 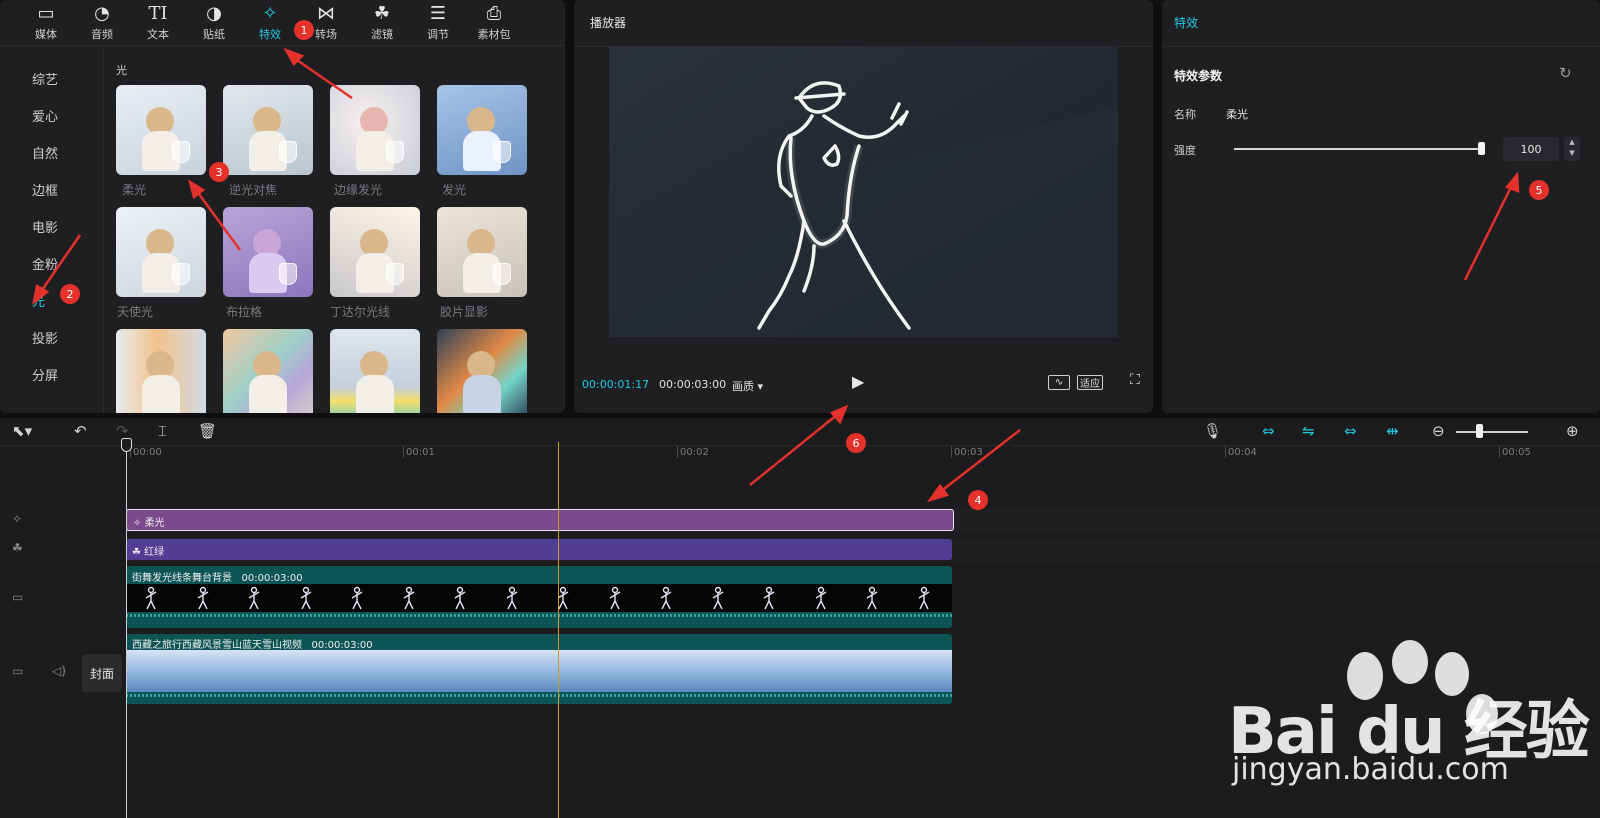 What do you see at coordinates (464, 312) in the screenshot?
I see `effect-label: 胶片显影` at bounding box center [464, 312].